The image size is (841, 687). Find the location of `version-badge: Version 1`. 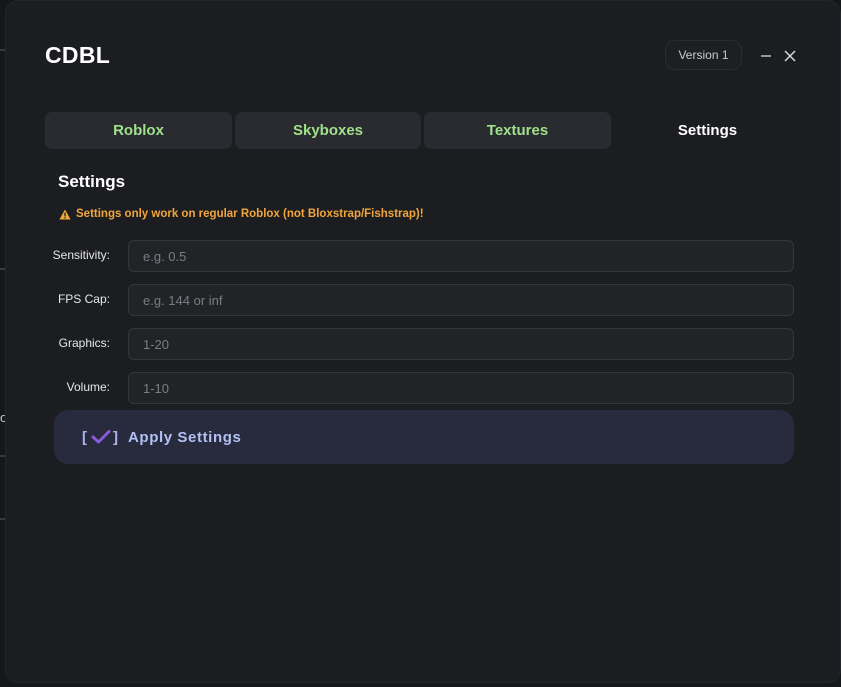

version-badge: Version 1 is located at coordinates (703, 55).